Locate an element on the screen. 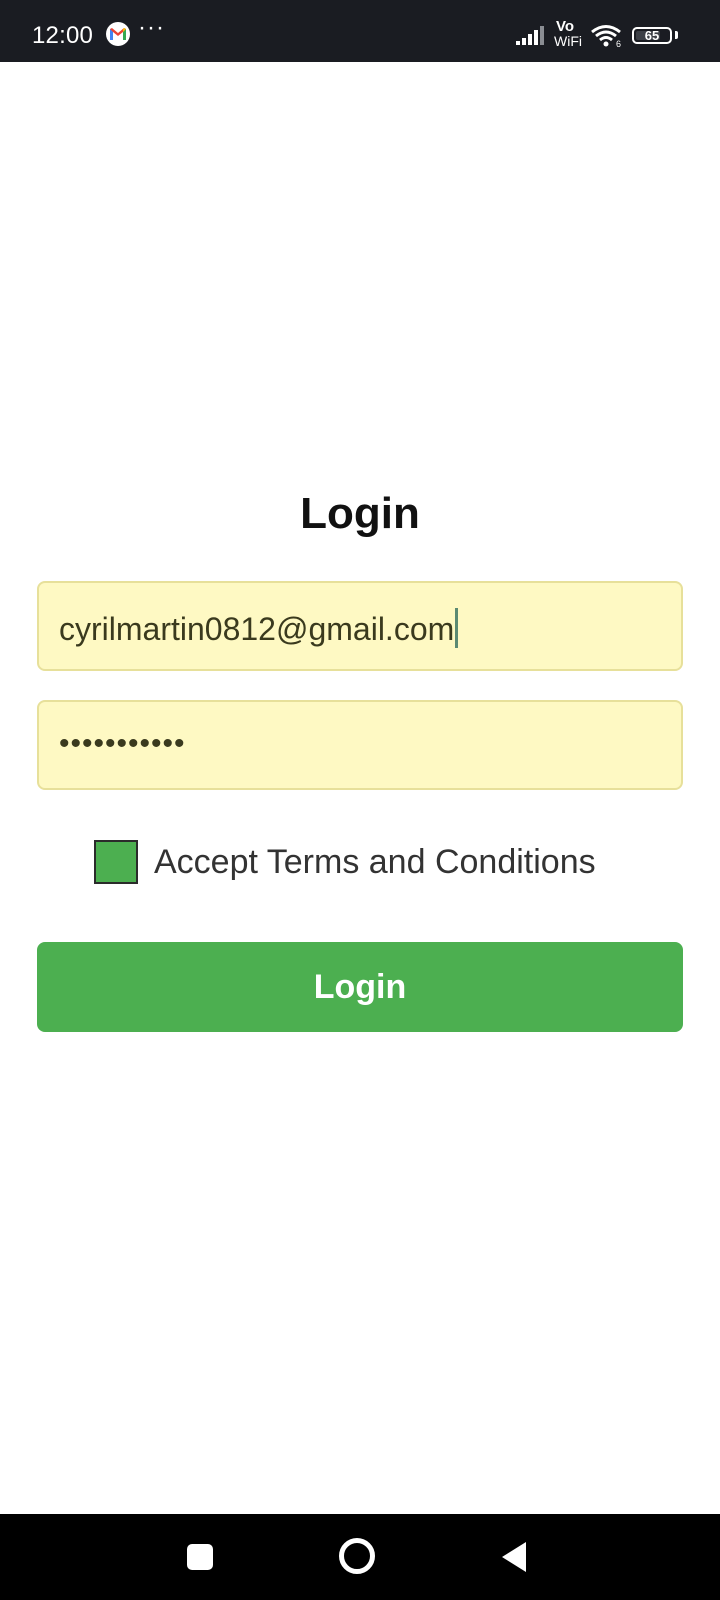 The width and height of the screenshot is (720, 1600). navigation-bar is located at coordinates (360, 1557).